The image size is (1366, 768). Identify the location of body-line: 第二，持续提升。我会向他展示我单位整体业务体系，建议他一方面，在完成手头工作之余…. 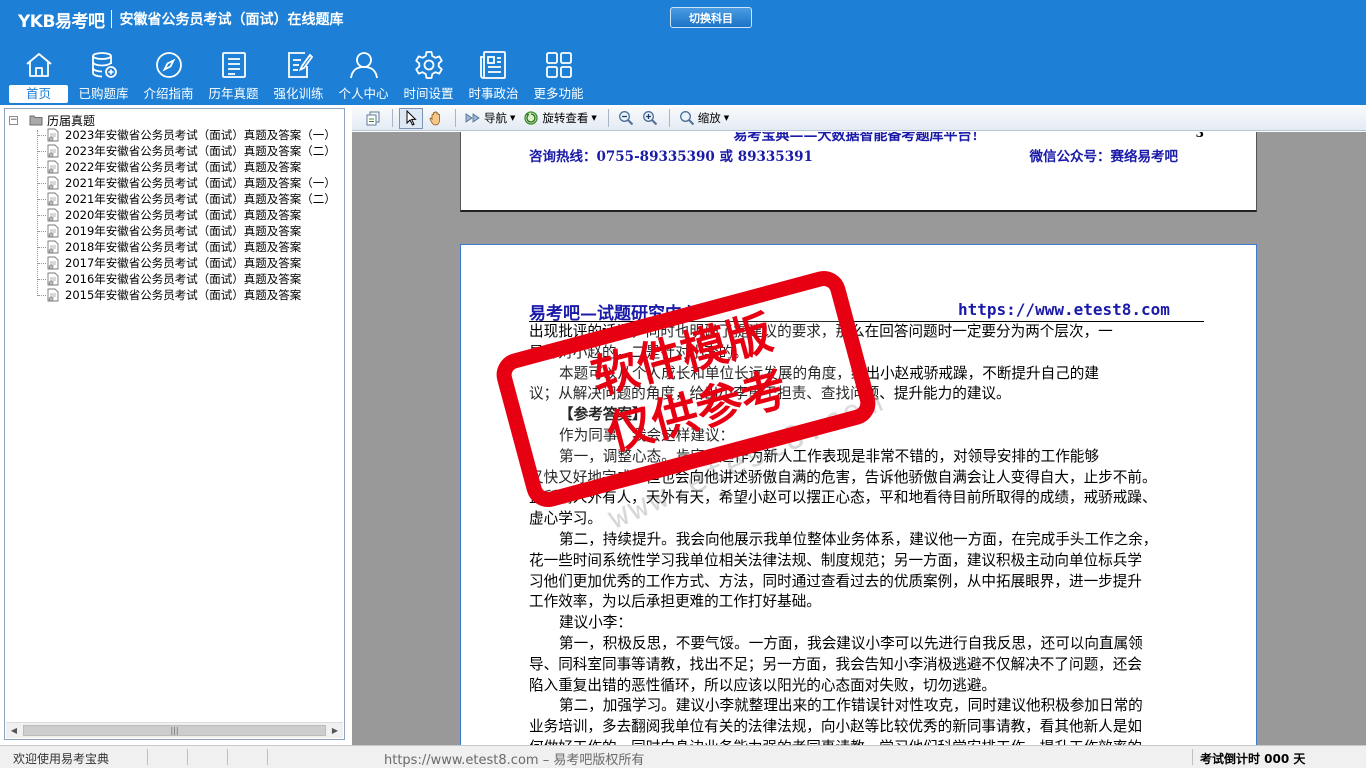
(858, 539).